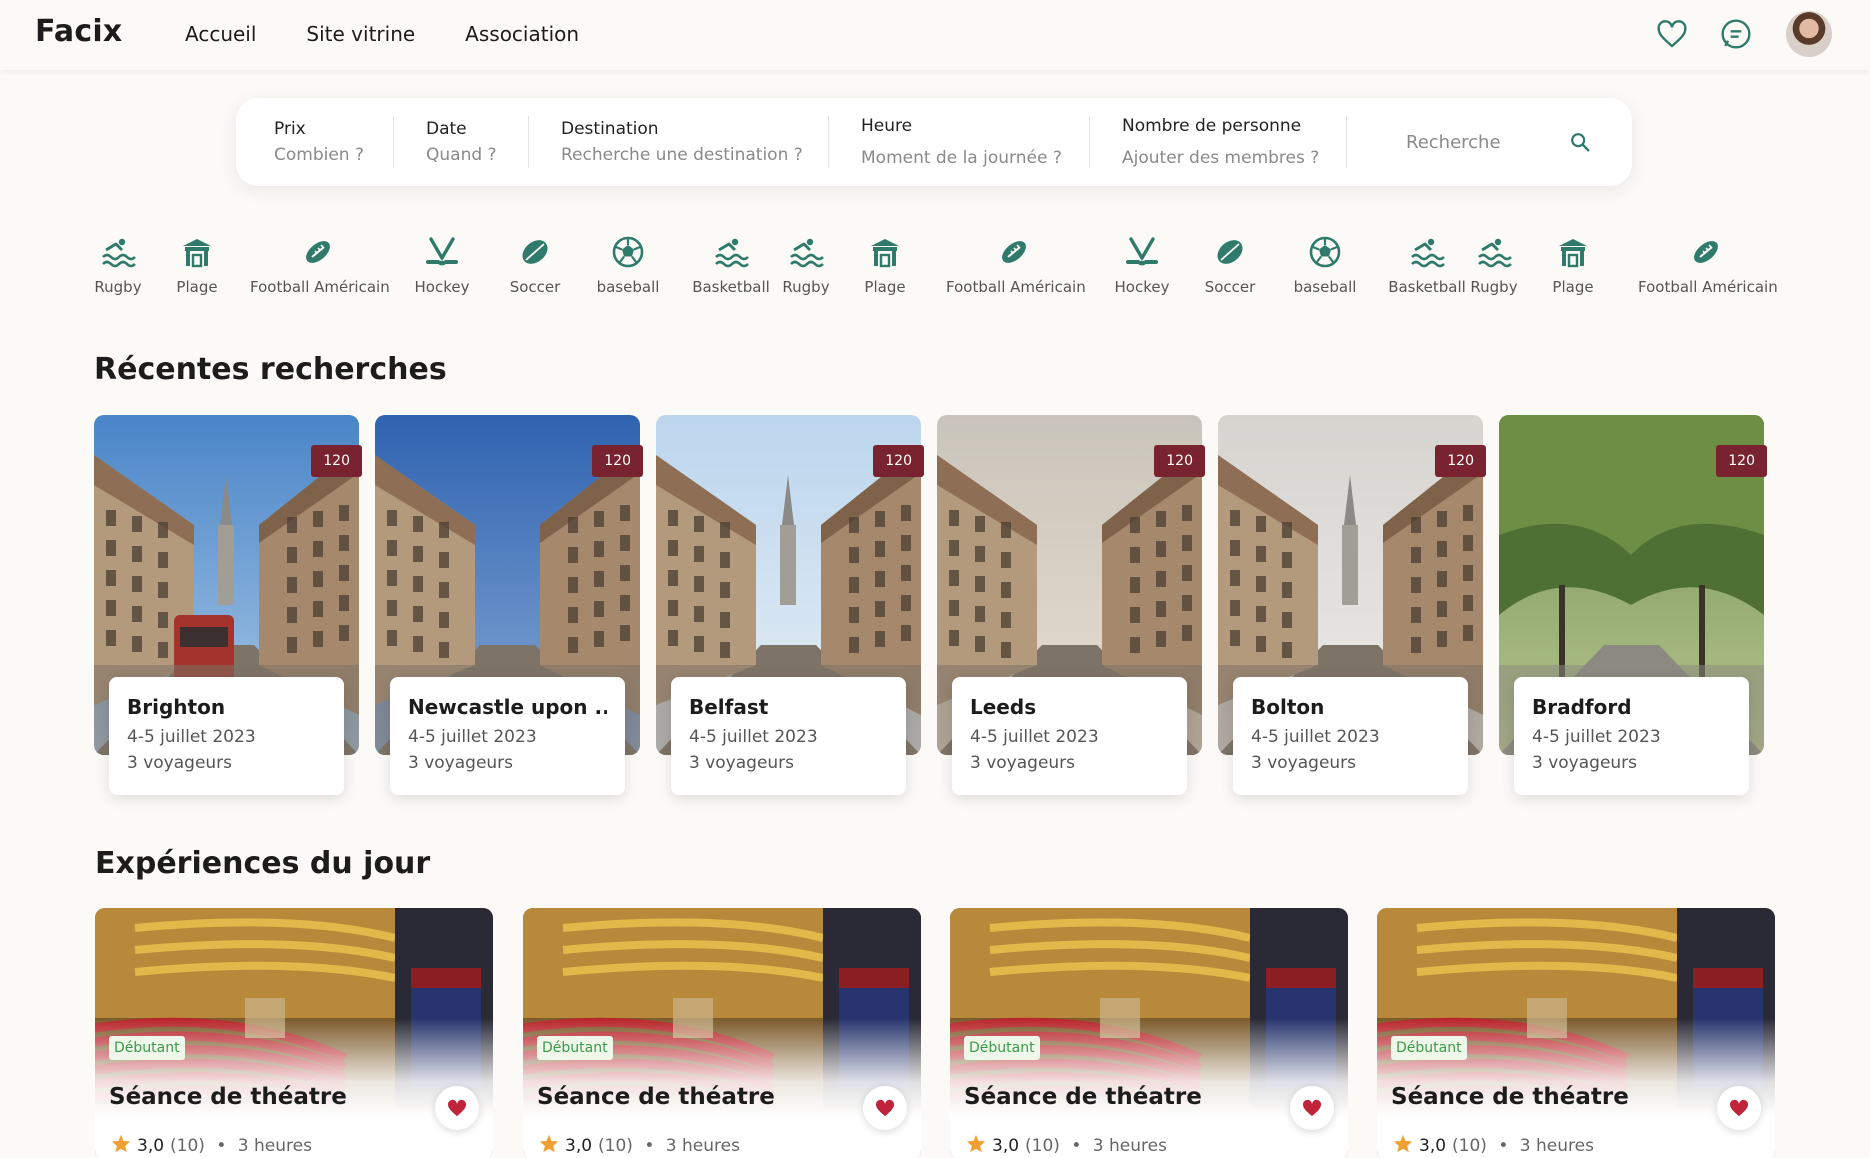  Describe the element at coordinates (1736, 34) in the screenshot. I see `messages-chat-icon` at that location.